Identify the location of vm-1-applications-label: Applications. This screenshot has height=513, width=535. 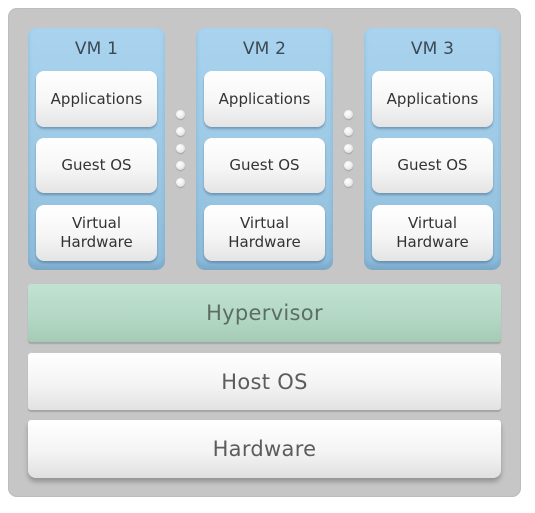
(96, 98).